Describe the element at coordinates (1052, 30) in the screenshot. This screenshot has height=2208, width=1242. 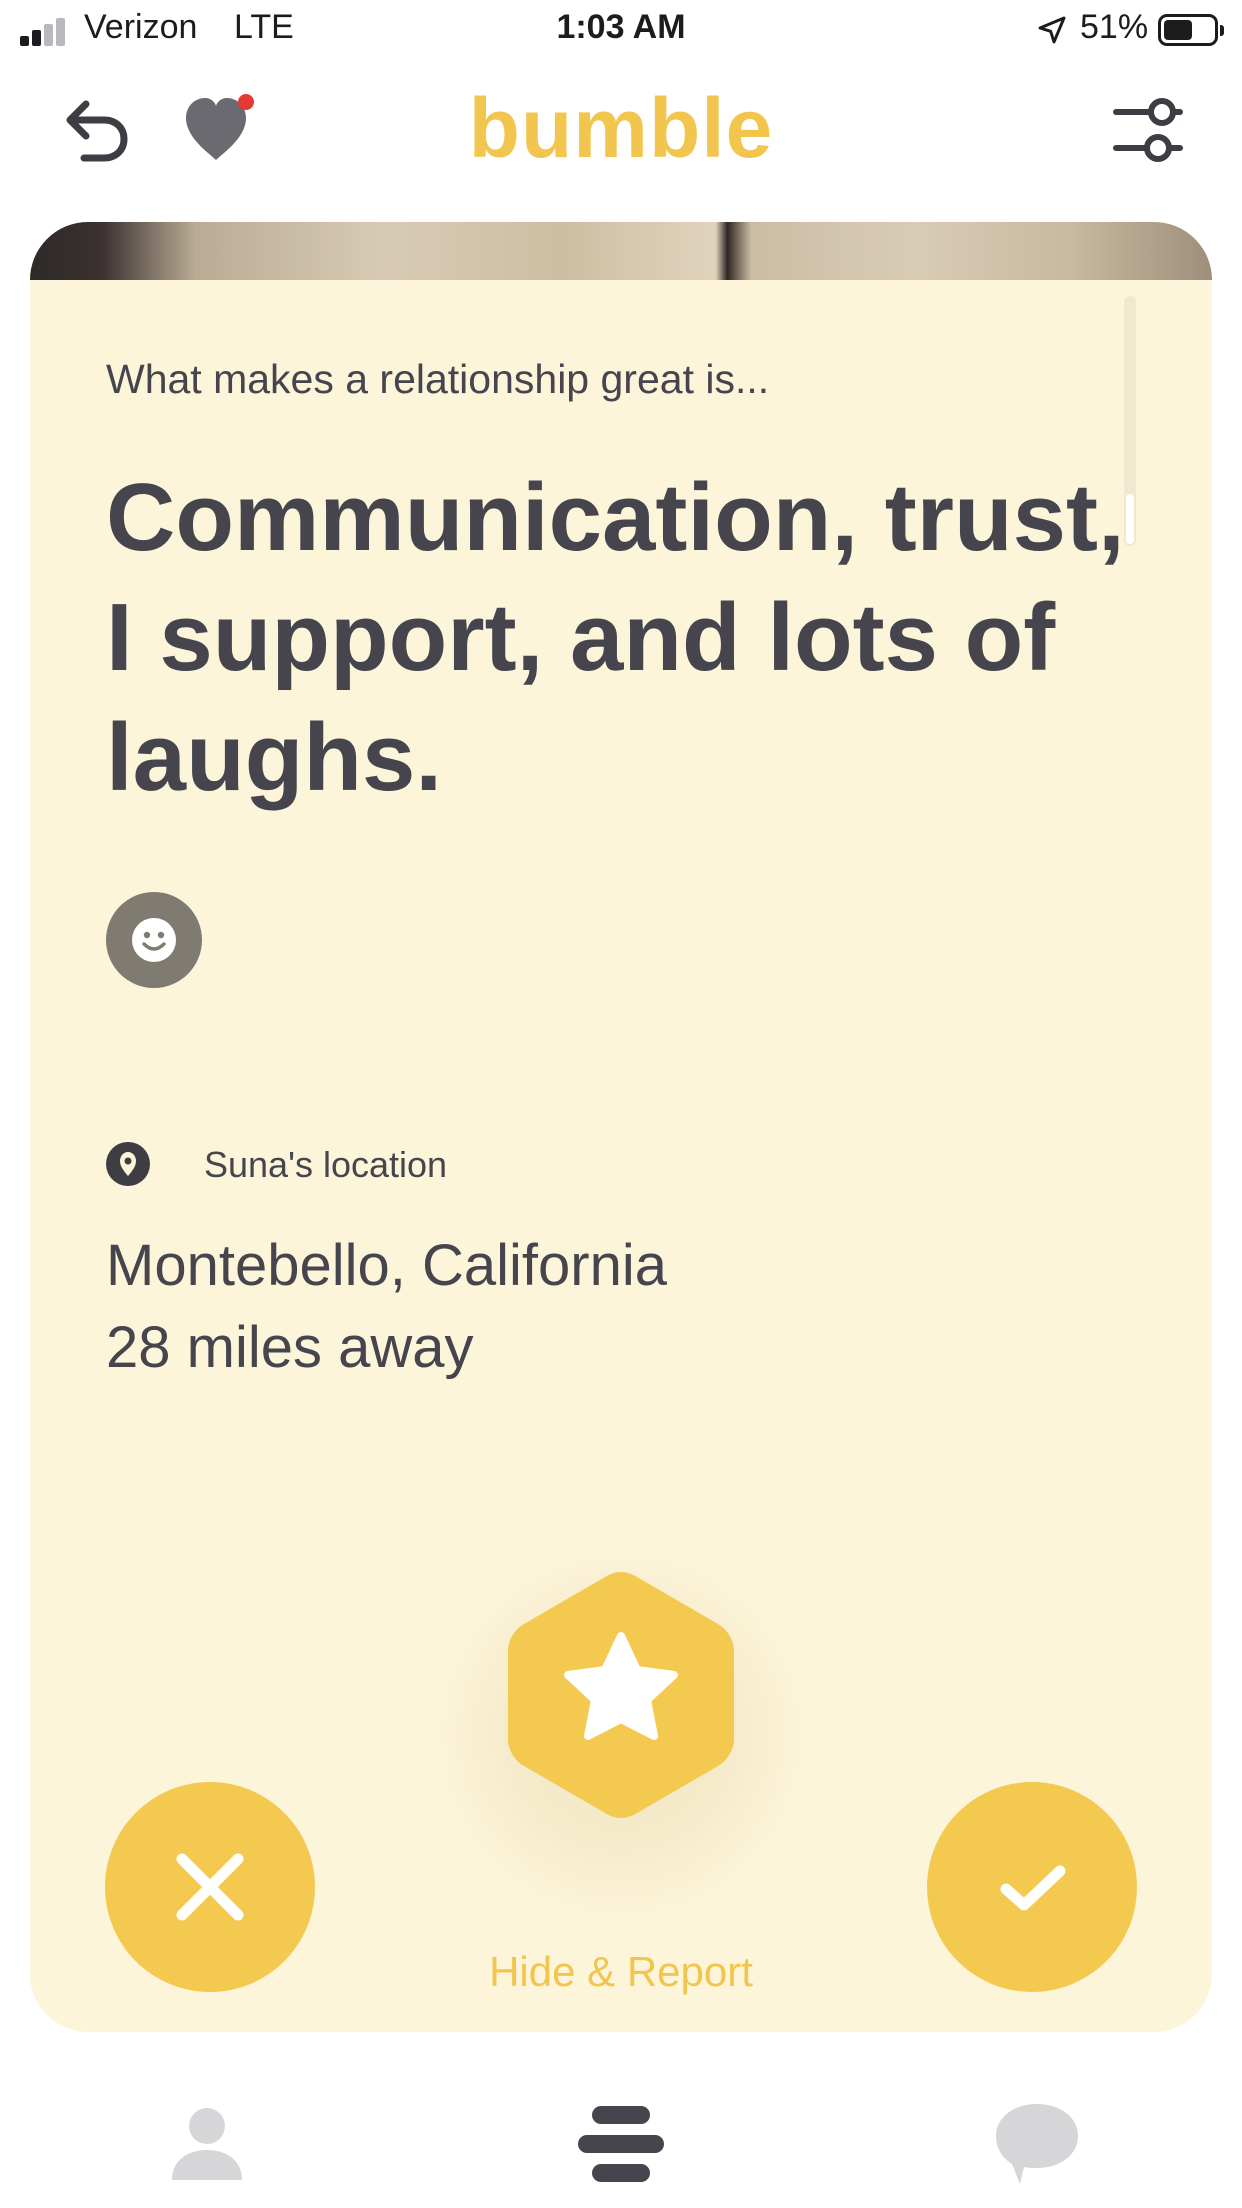
I see `location-services-icon` at that location.